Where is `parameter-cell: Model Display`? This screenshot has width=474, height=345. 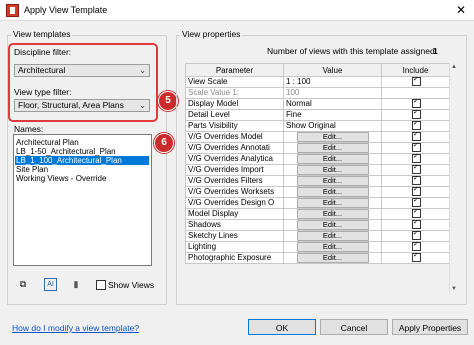 parameter-cell: Model Display is located at coordinates (234, 214).